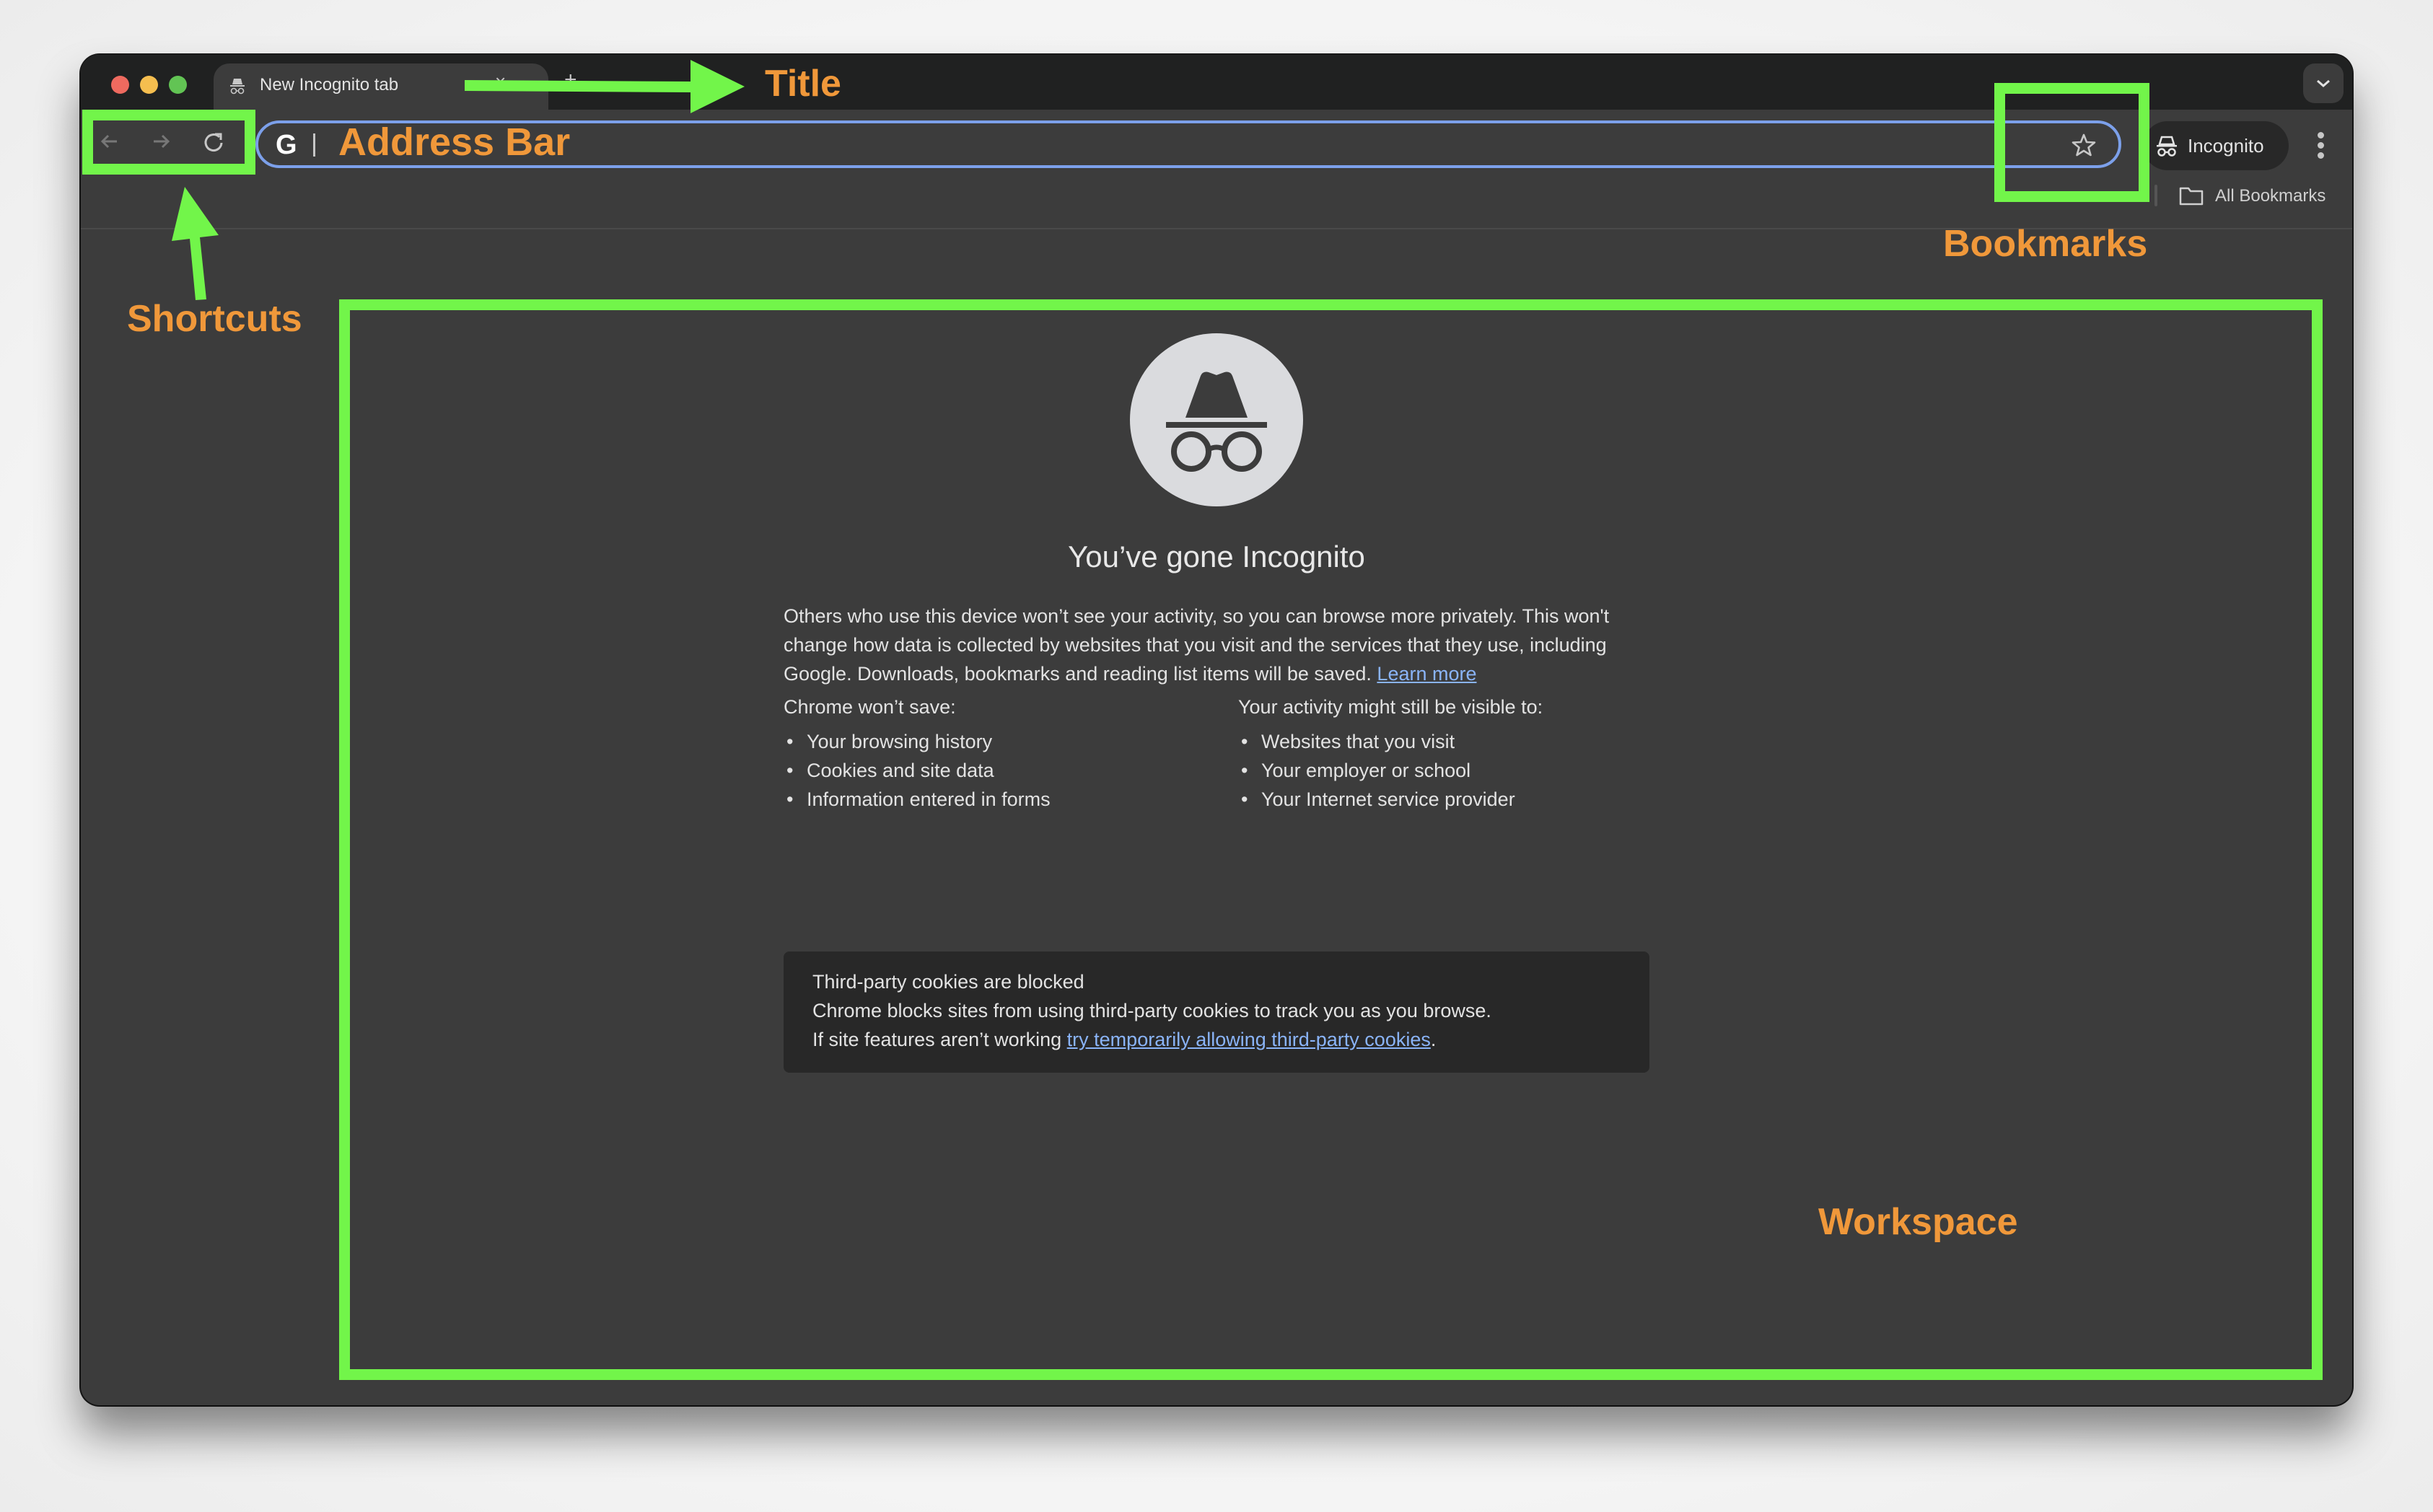  I want to click on address-bar-annotation-label: Address Bar, so click(454, 142).